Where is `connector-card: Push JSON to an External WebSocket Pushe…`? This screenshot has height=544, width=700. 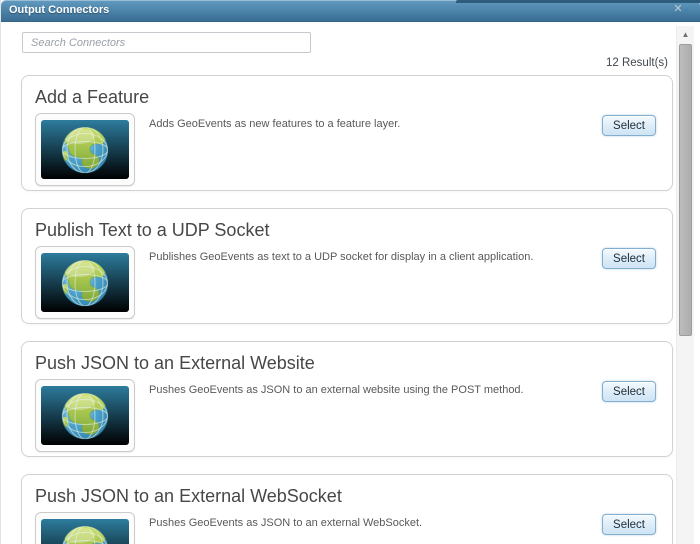 connector-card: Push JSON to an External WebSocket Pushe… is located at coordinates (347, 509).